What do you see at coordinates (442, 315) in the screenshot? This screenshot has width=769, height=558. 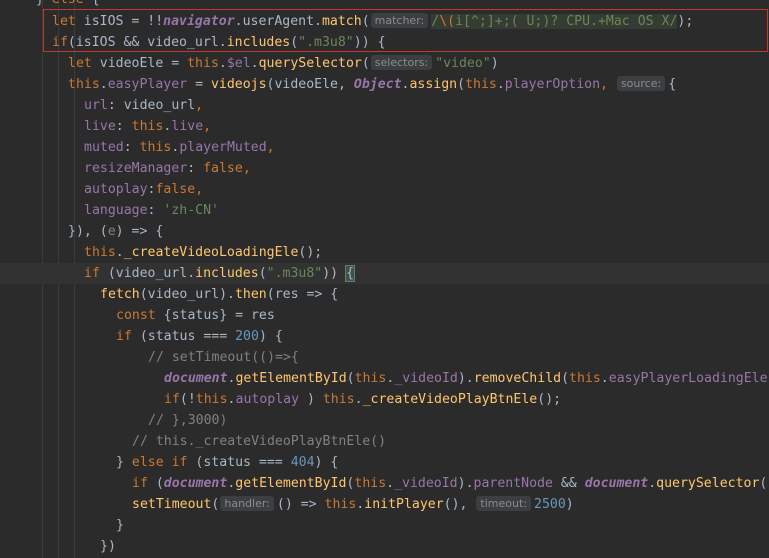 I see `code-line: const {status} = res` at bounding box center [442, 315].